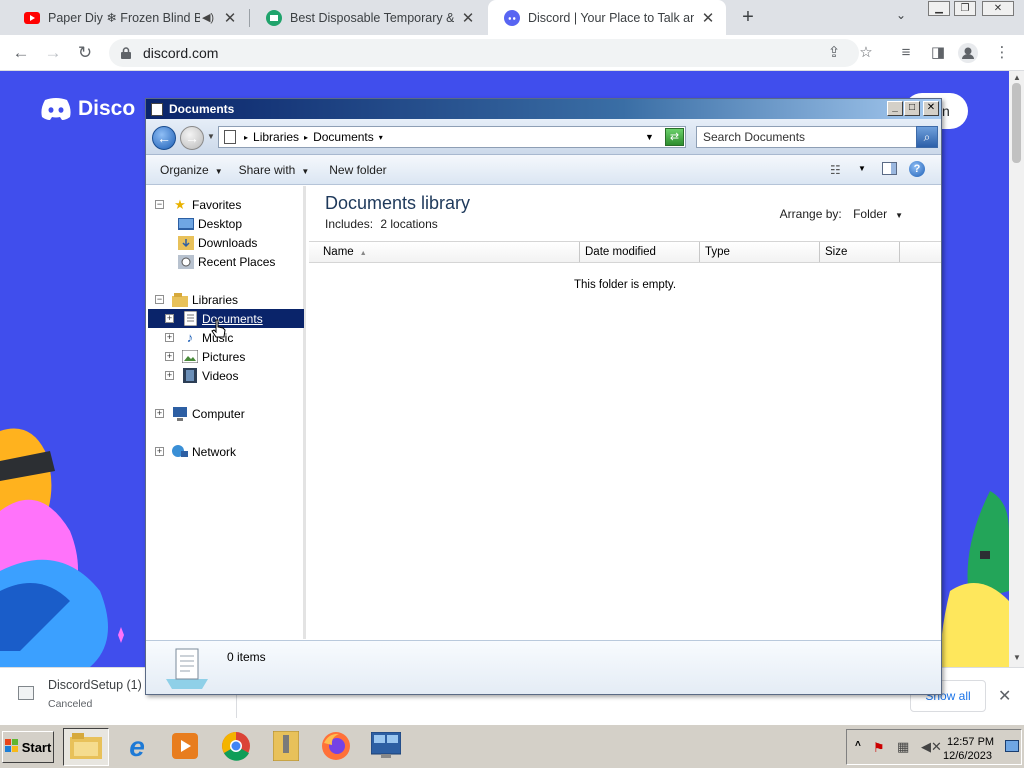  What do you see at coordinates (484, 53) in the screenshot?
I see `address-bar: discord.com` at bounding box center [484, 53].